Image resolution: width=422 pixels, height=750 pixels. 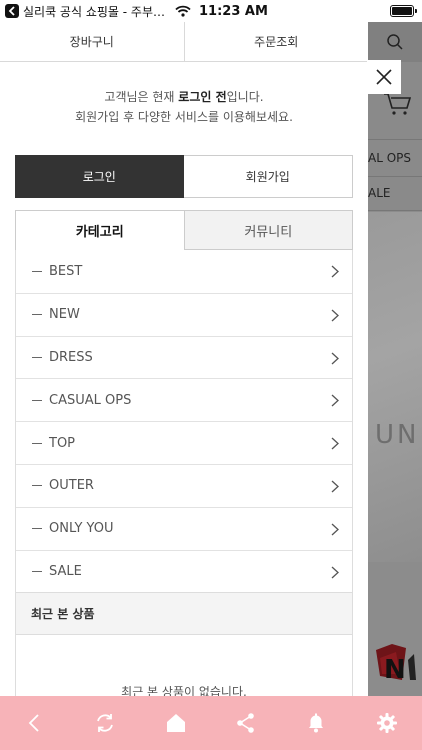 I want to click on home-icon, so click(x=175, y=723).